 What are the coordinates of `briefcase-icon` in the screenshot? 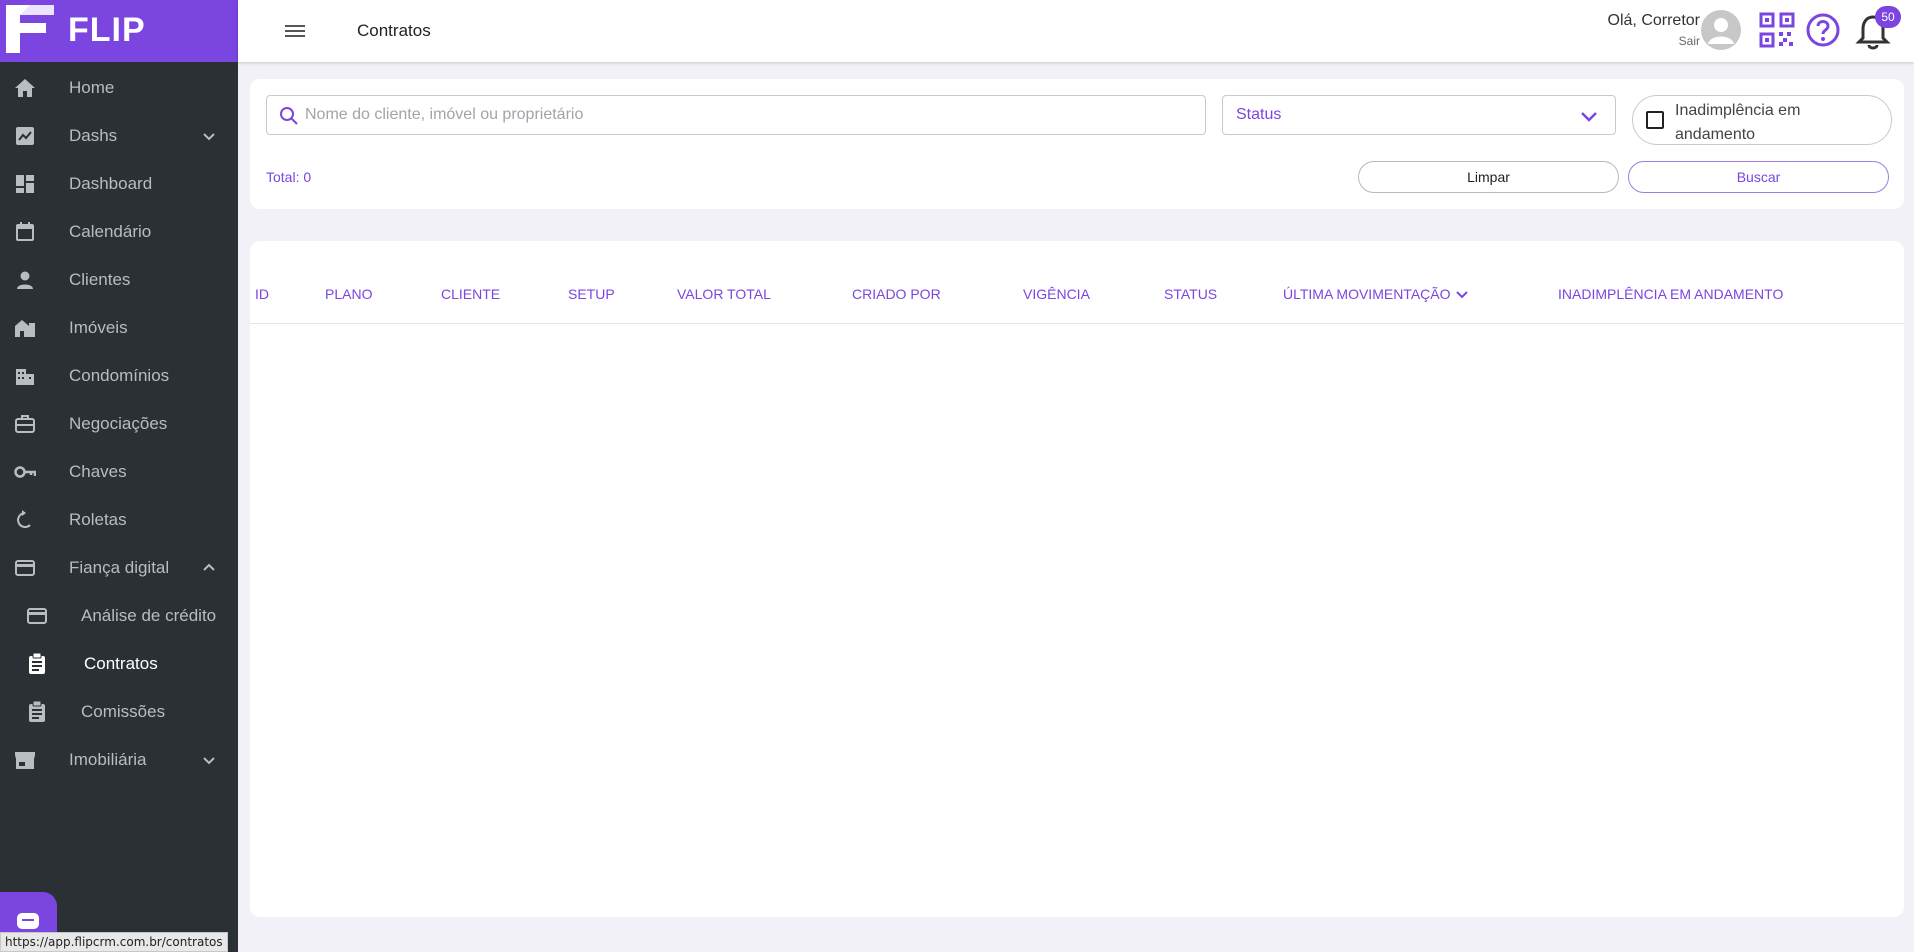 It's located at (25, 424).